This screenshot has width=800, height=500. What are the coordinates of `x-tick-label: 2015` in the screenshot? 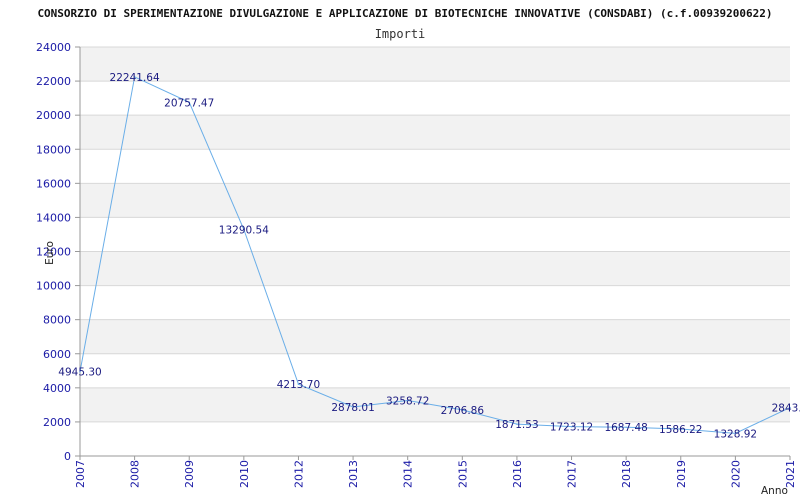 It's located at (462, 474).